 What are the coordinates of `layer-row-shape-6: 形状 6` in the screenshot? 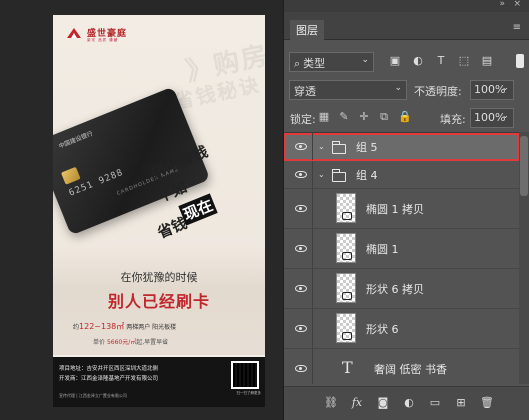 It's located at (402, 329).